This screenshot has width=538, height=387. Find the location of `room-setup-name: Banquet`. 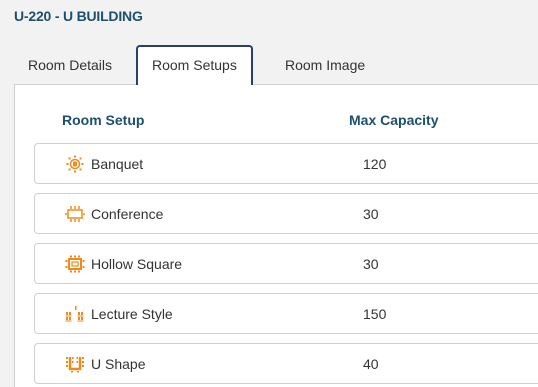

room-setup-name: Banquet is located at coordinates (117, 164).